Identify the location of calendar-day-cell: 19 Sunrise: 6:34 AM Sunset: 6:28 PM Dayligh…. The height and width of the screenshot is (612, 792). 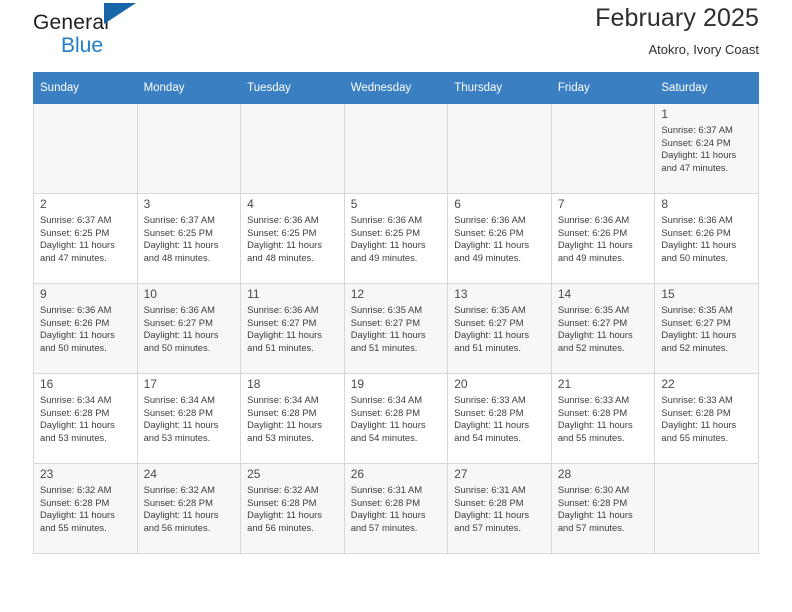
(396, 418).